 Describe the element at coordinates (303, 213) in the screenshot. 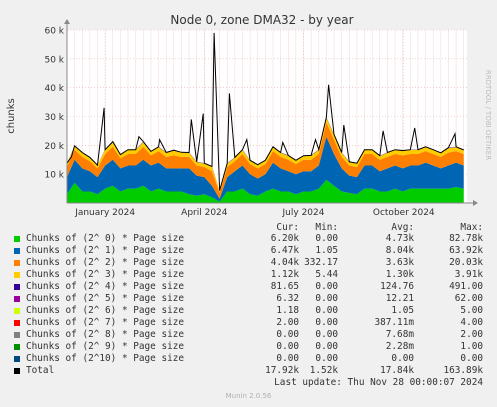

I see `x-tick-label: July 2024` at that location.